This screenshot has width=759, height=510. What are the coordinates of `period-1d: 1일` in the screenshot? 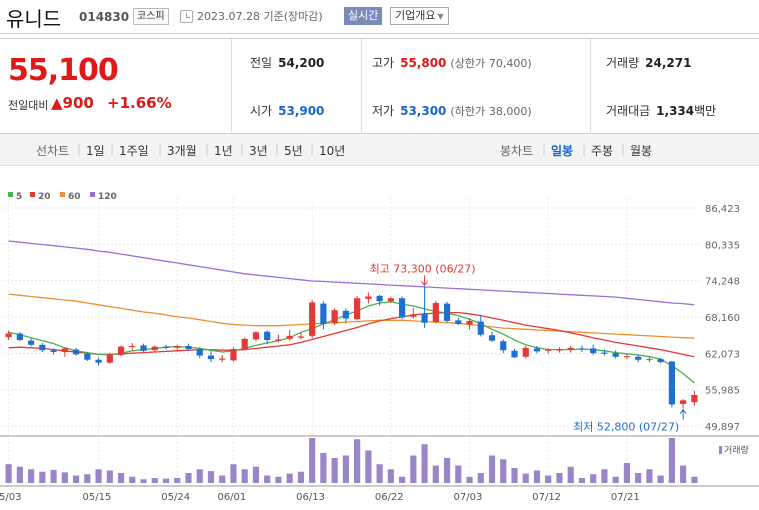 It's located at (95, 150).